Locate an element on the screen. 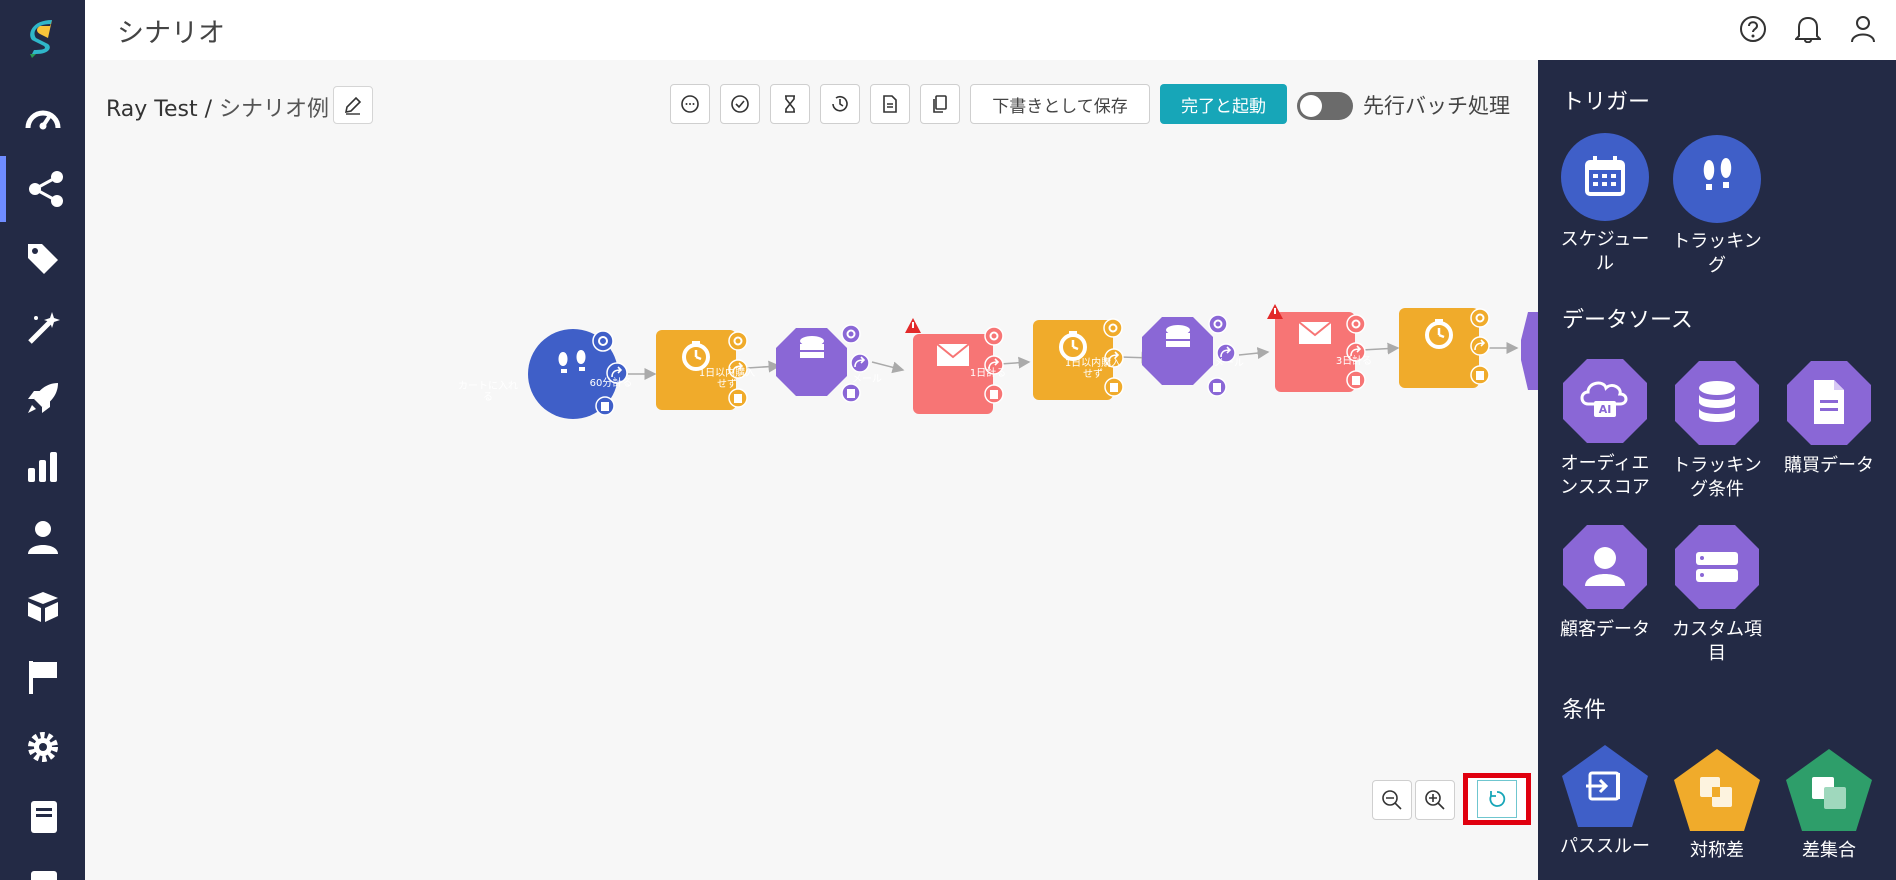 The image size is (1896, 880). palette-item-tracking: トラッキング is located at coordinates (1717, 206).